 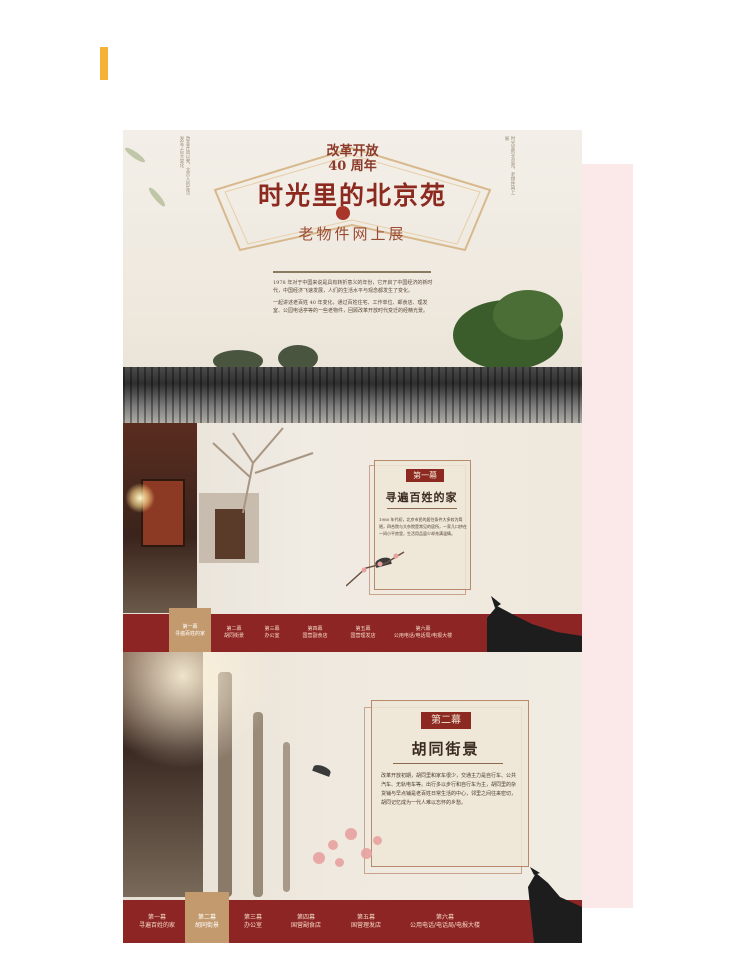 What do you see at coordinates (140, 498) in the screenshot?
I see `lantern-glow` at bounding box center [140, 498].